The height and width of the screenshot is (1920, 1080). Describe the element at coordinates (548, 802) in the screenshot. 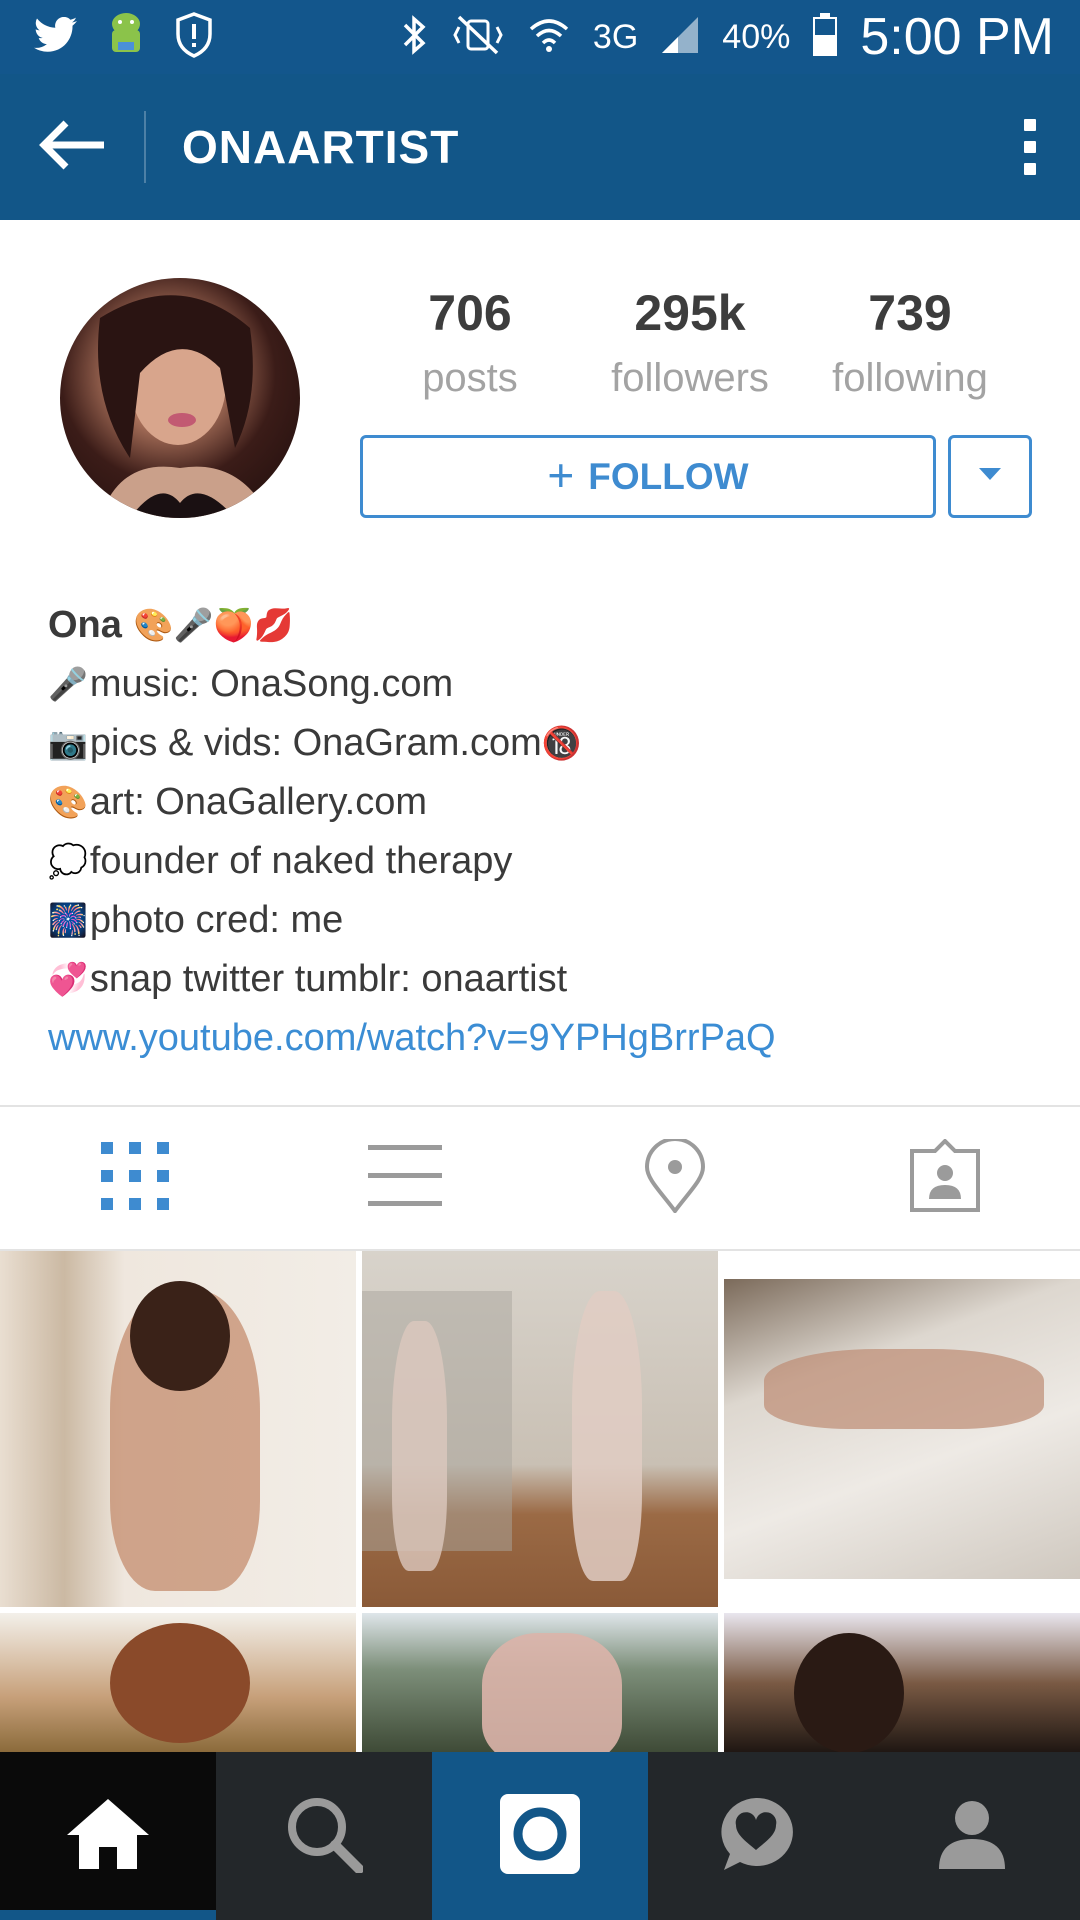

I see `bio-line: 🎨 art: OnaGallery.com` at that location.